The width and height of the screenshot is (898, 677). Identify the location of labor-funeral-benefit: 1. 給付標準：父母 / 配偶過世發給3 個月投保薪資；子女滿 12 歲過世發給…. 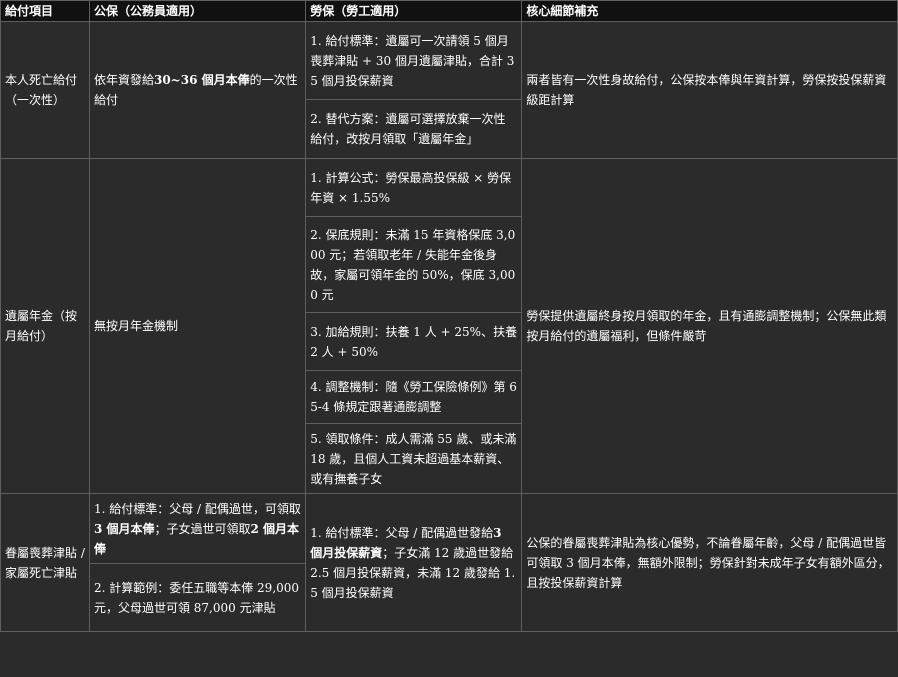
(414, 562).